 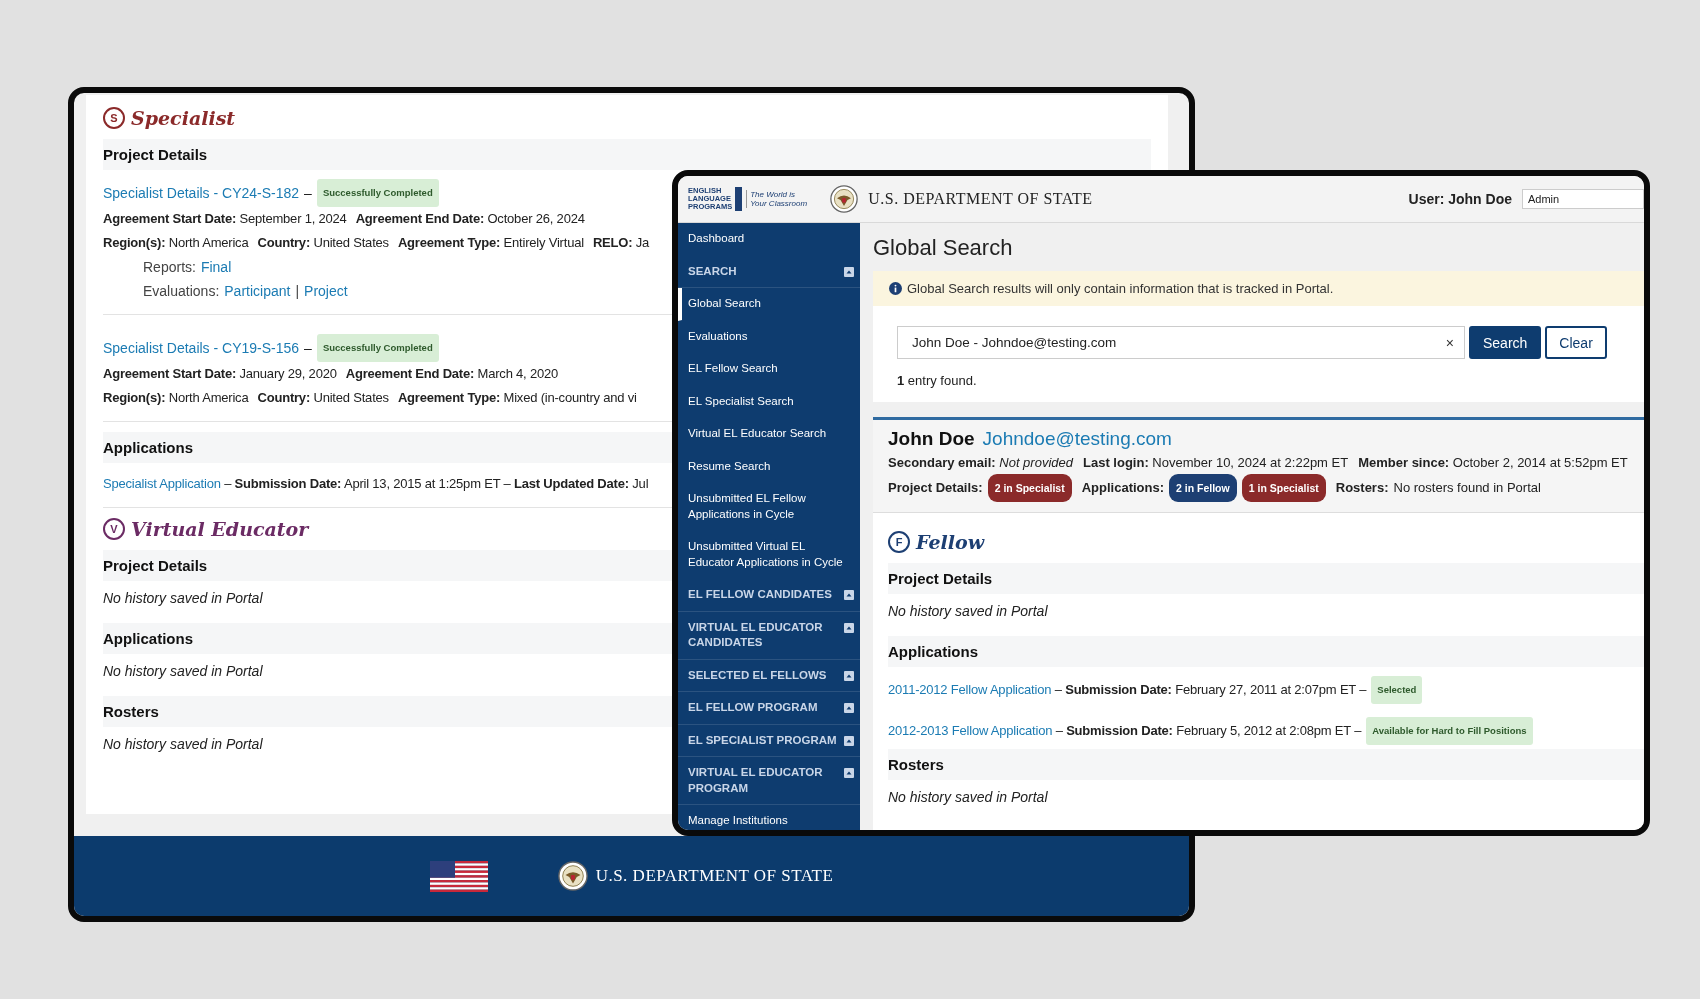 What do you see at coordinates (1266, 651) in the screenshot?
I see `section-heading: Applications` at bounding box center [1266, 651].